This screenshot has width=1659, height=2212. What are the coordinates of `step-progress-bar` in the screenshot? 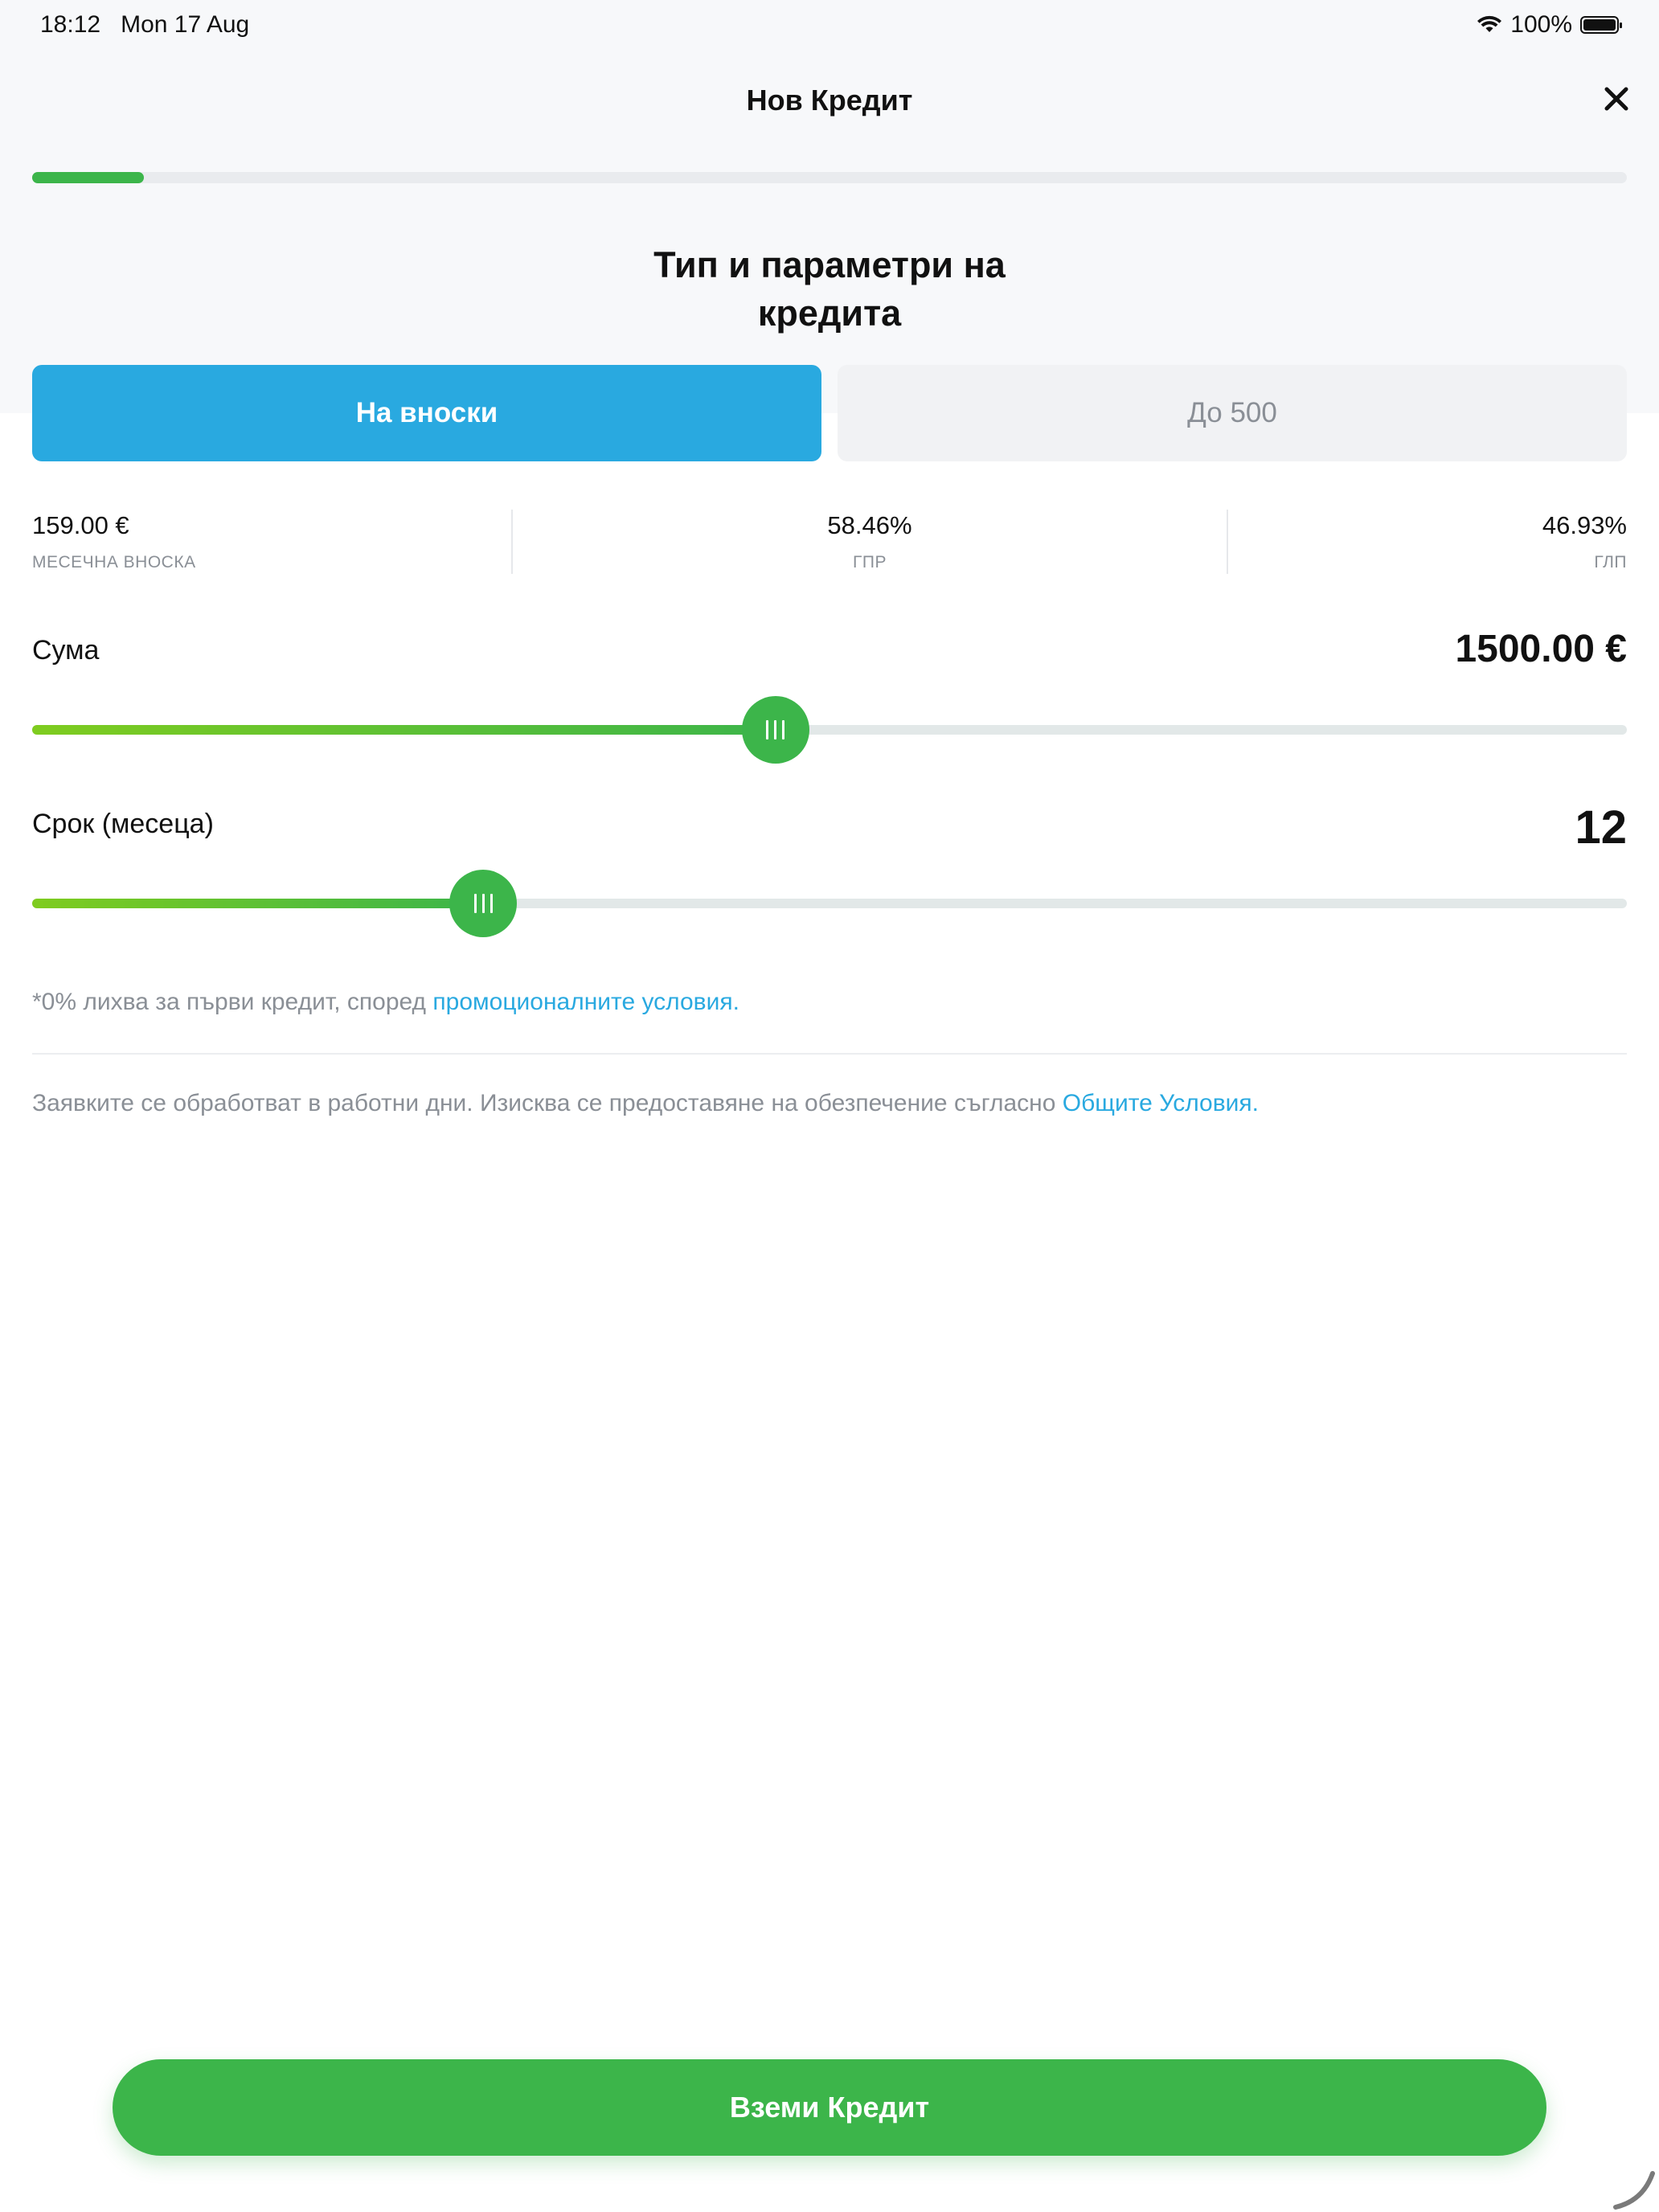 It's located at (829, 177).